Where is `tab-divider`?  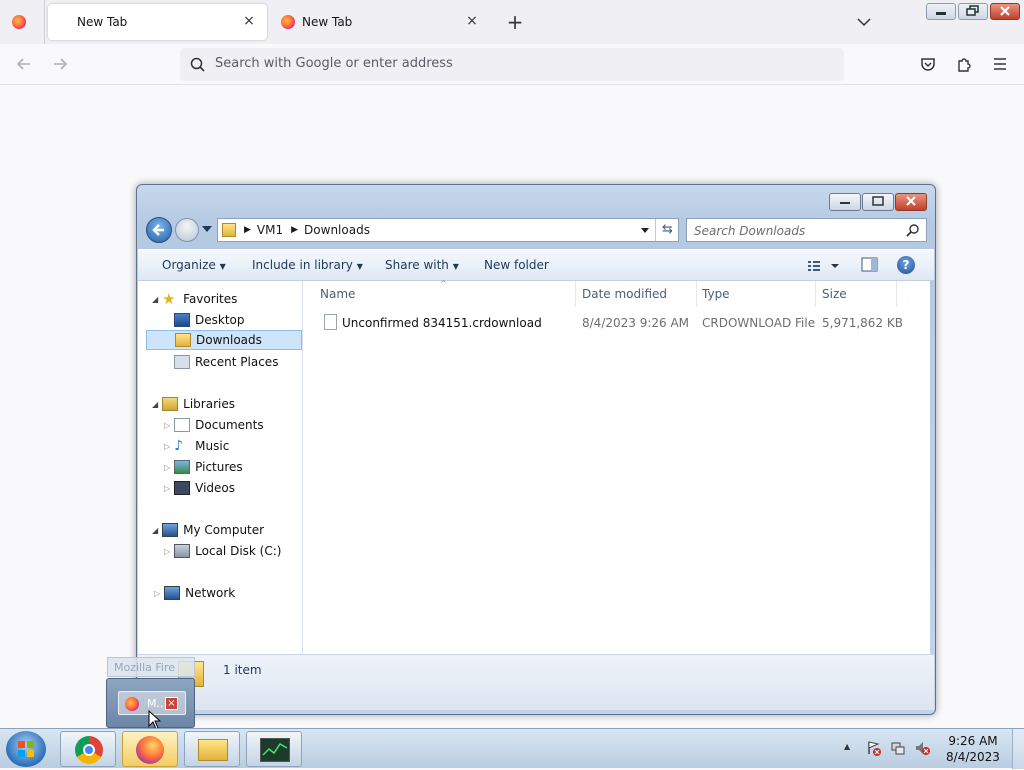 tab-divider is located at coordinates (44, 22).